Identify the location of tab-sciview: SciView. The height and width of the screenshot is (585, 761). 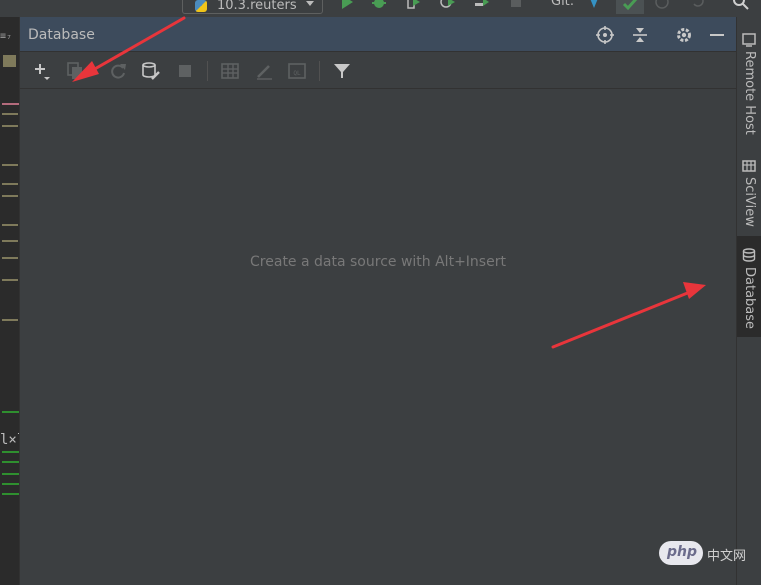
(749, 192).